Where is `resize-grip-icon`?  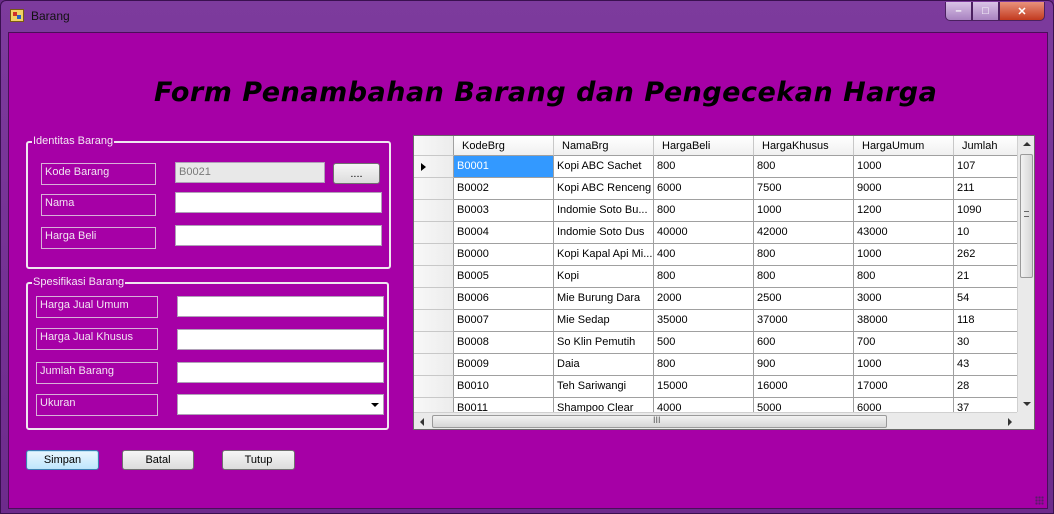 resize-grip-icon is located at coordinates (1039, 500).